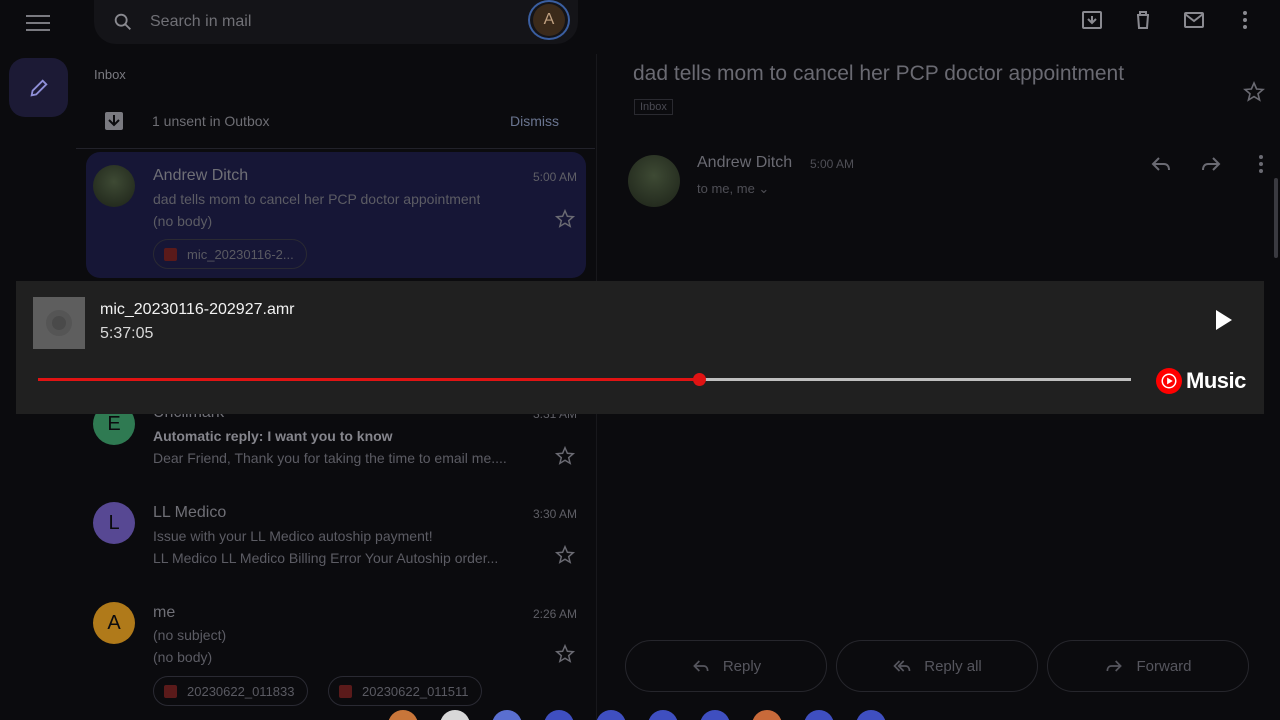 The height and width of the screenshot is (720, 1280). I want to click on sent-time: 5:00 AM, so click(832, 164).